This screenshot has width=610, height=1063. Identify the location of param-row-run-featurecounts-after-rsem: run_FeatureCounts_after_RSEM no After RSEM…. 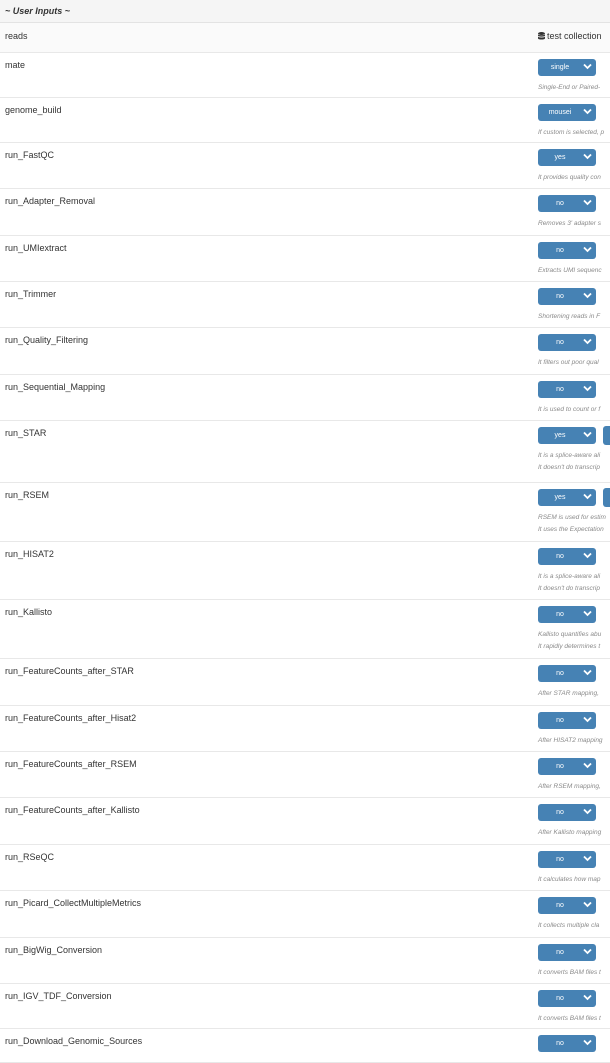
(305, 775).